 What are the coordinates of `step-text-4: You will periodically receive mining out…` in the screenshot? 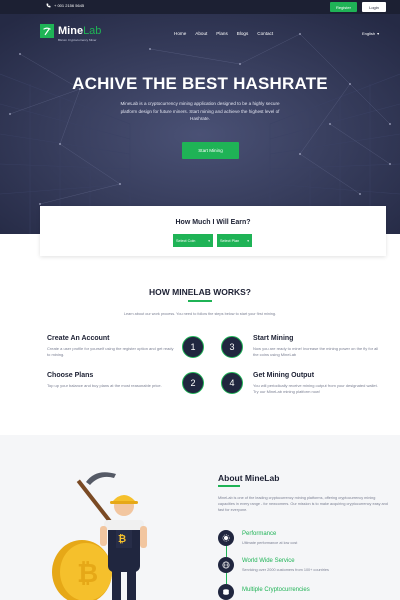 It's located at (315, 388).